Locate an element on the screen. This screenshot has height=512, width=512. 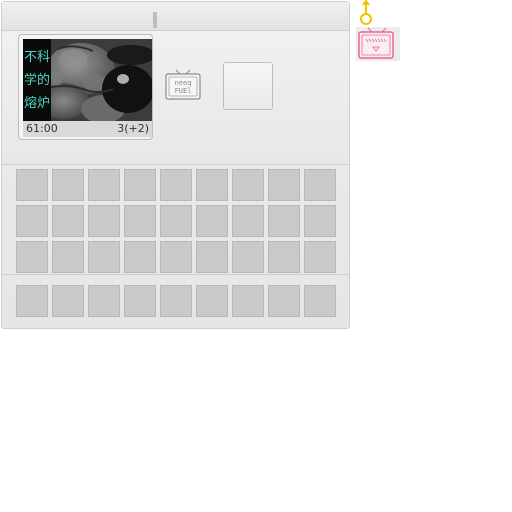
fuel-time: 61:00 is located at coordinates (42, 128).